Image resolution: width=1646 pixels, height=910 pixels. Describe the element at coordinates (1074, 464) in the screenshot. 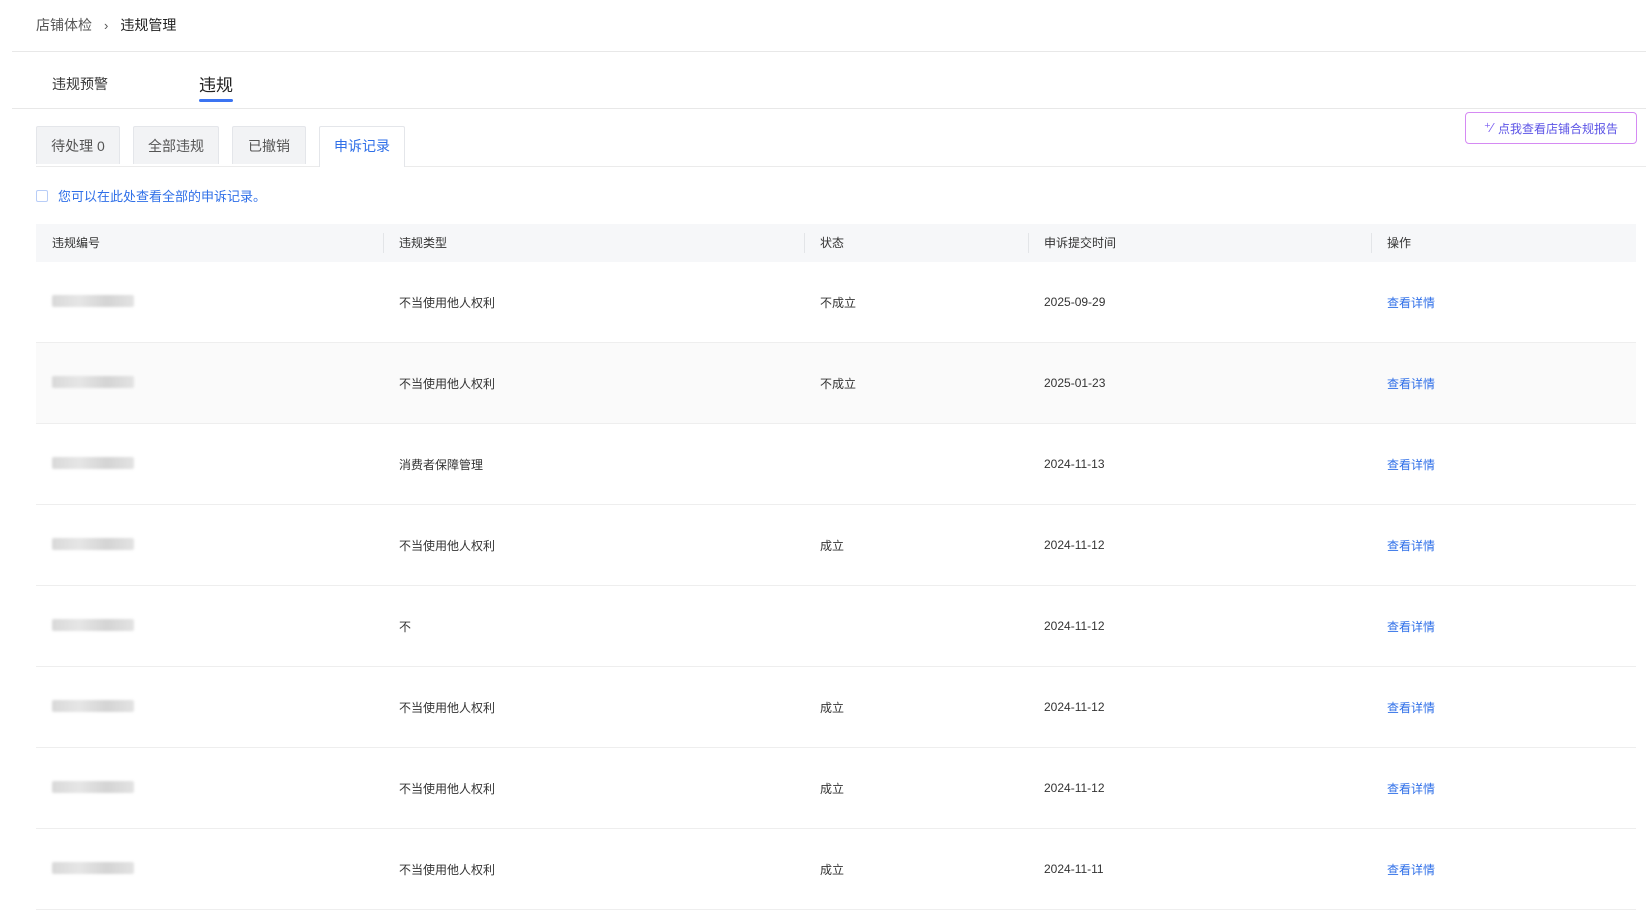

I see `submit-time-cell: 2024-11-13` at that location.